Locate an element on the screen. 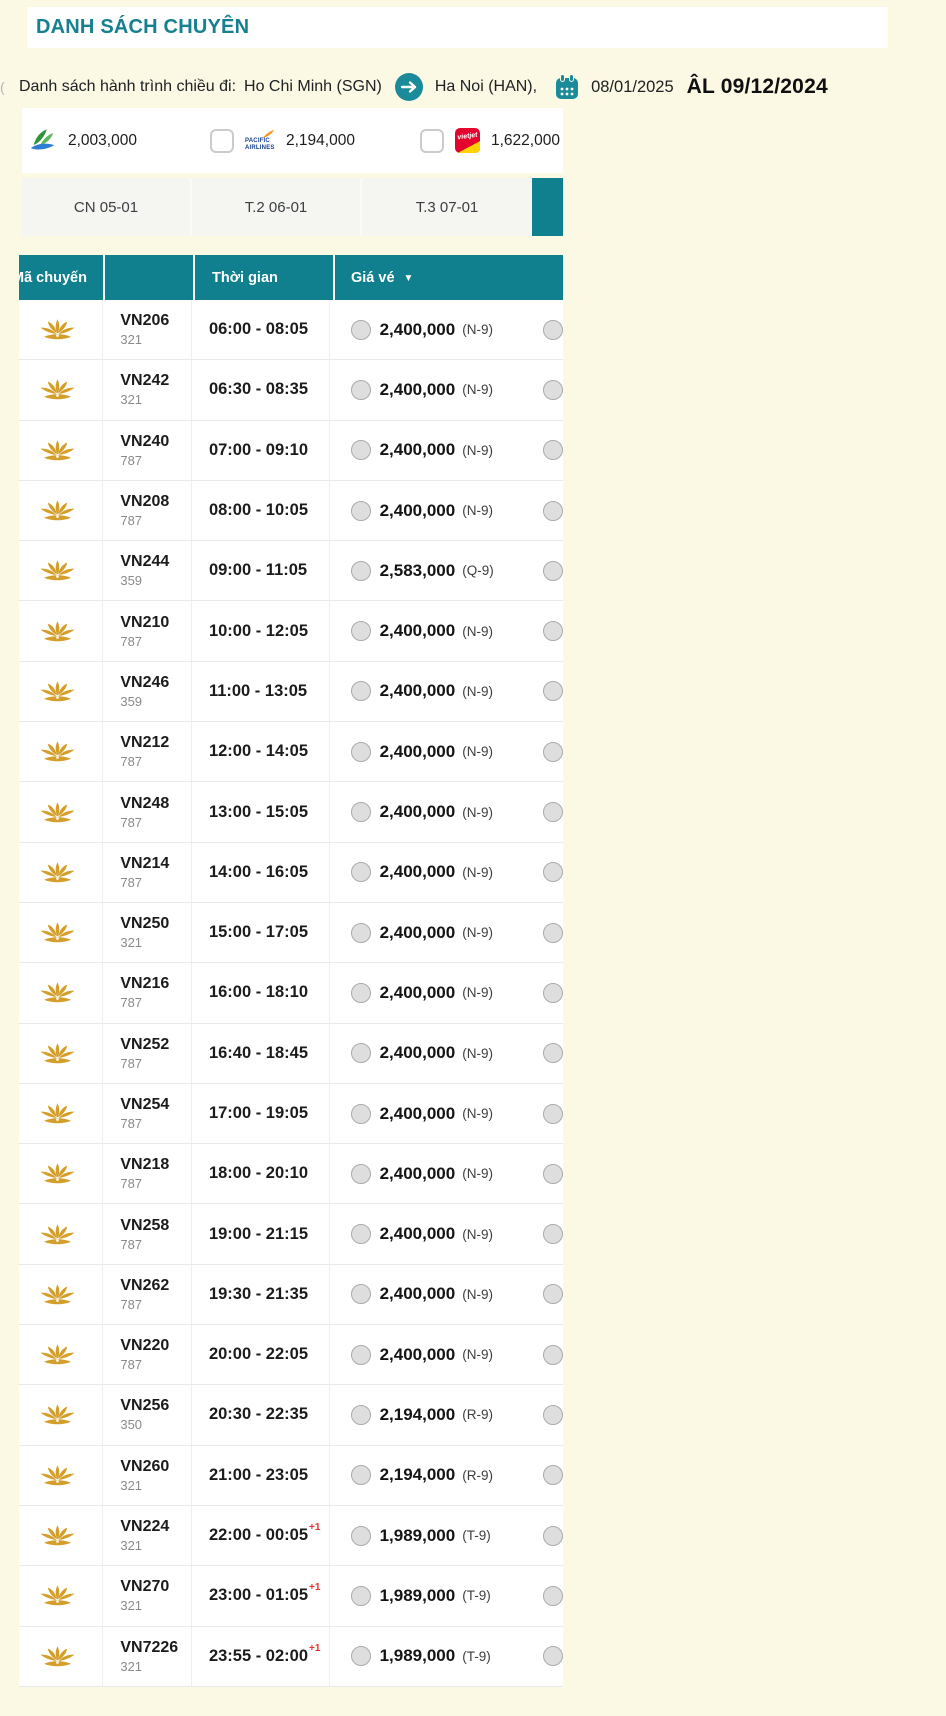 This screenshot has height=1716, width=946. flight-row: VN254 787 17:00 - 19:05 2,400,000 (N-9) is located at coordinates (291, 1114).